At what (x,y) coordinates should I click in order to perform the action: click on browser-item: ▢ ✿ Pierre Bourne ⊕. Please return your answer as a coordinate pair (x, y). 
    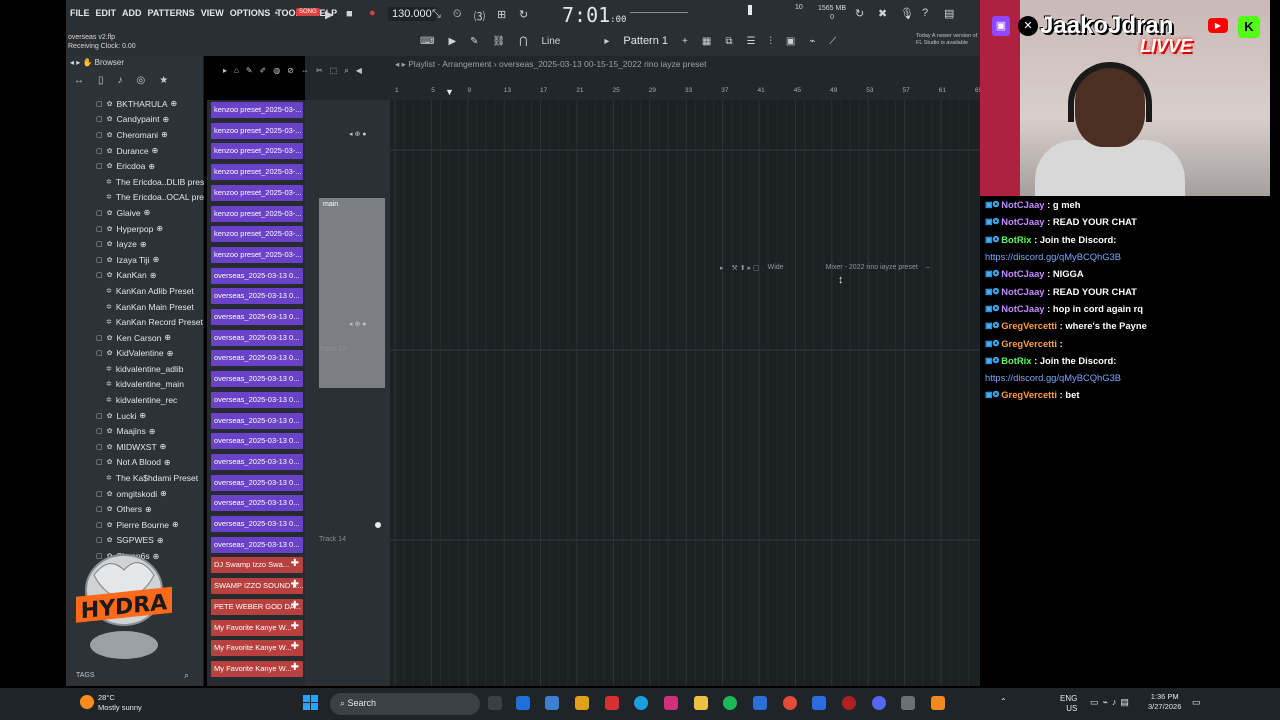
    Looking at the image, I should click on (135, 525).